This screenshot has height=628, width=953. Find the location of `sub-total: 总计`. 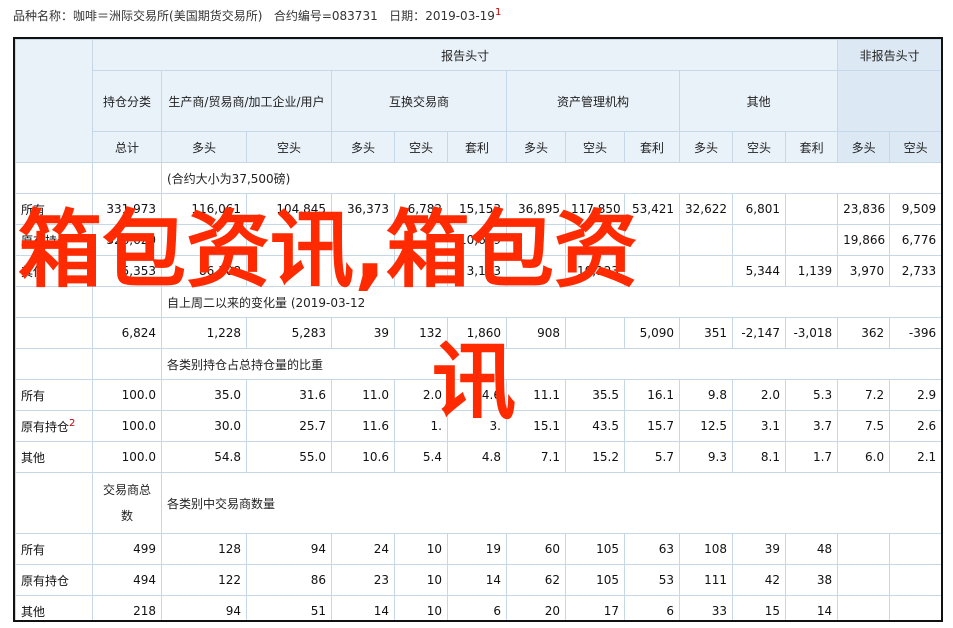

sub-total: 总计 is located at coordinates (127, 147).